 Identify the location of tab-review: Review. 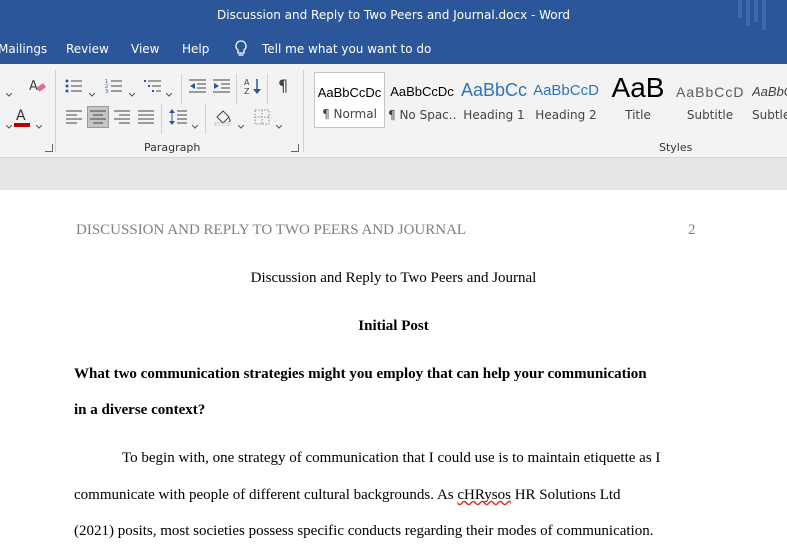
(87, 49).